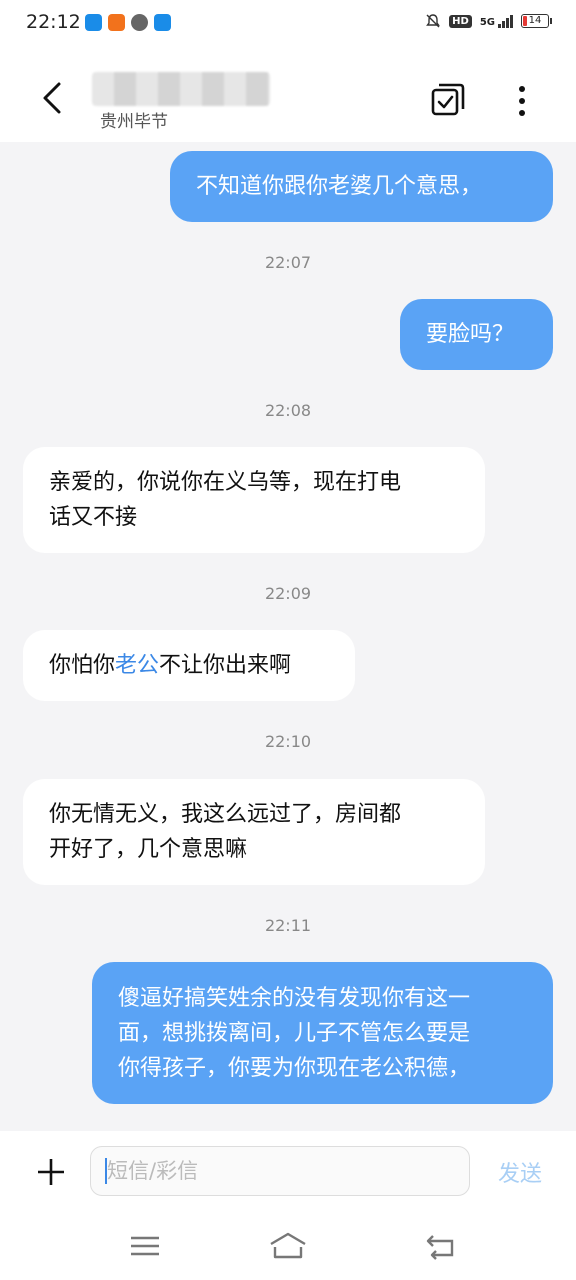  I want to click on system-nav-bar, so click(288, 1245).